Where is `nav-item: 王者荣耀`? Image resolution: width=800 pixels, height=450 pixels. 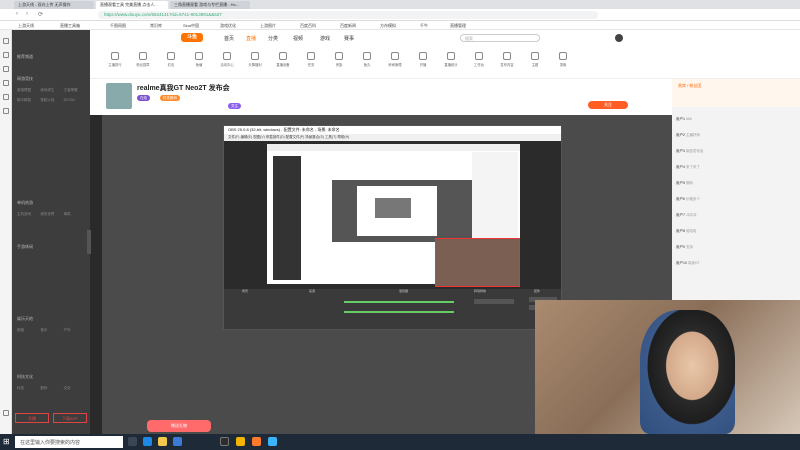
nav-item: 王者荣耀 is located at coordinates (75, 90).